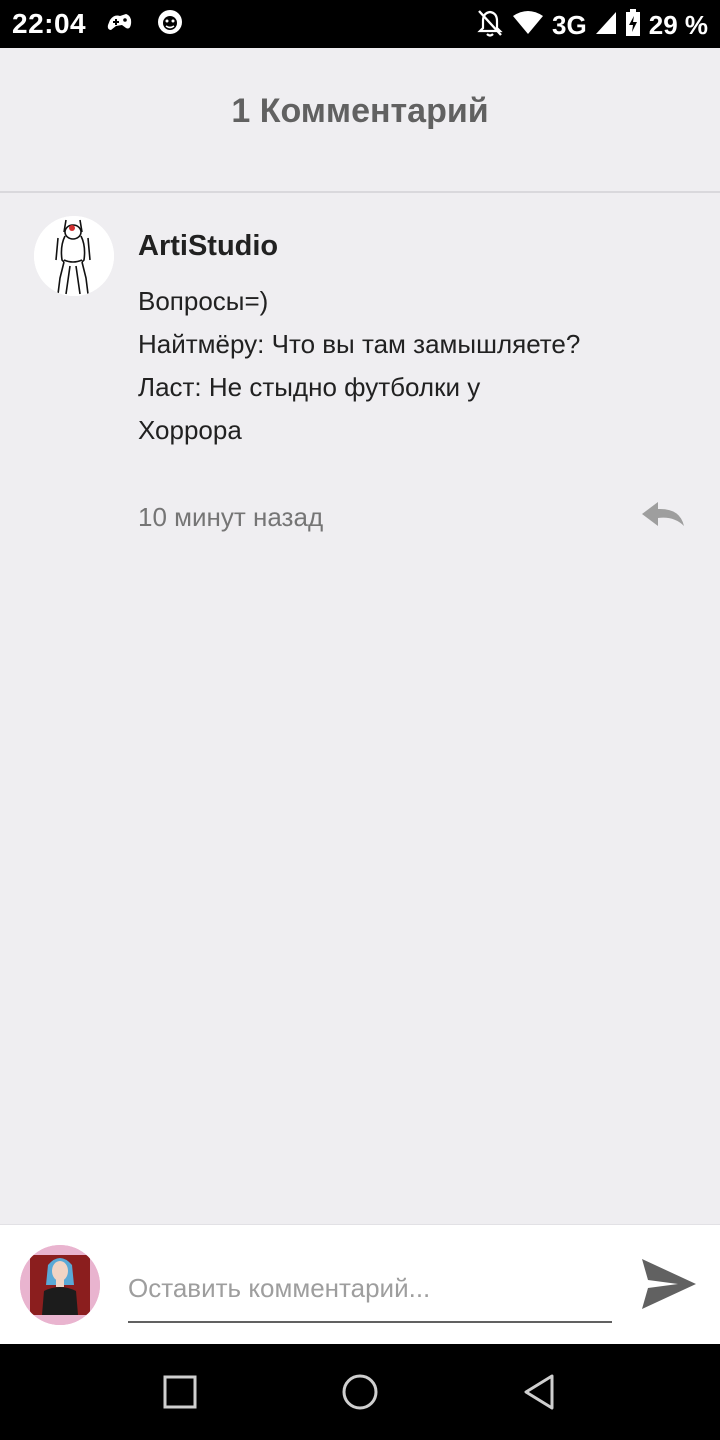 The image size is (720, 1440). I want to click on status-right: 3G 29 %, so click(592, 25).